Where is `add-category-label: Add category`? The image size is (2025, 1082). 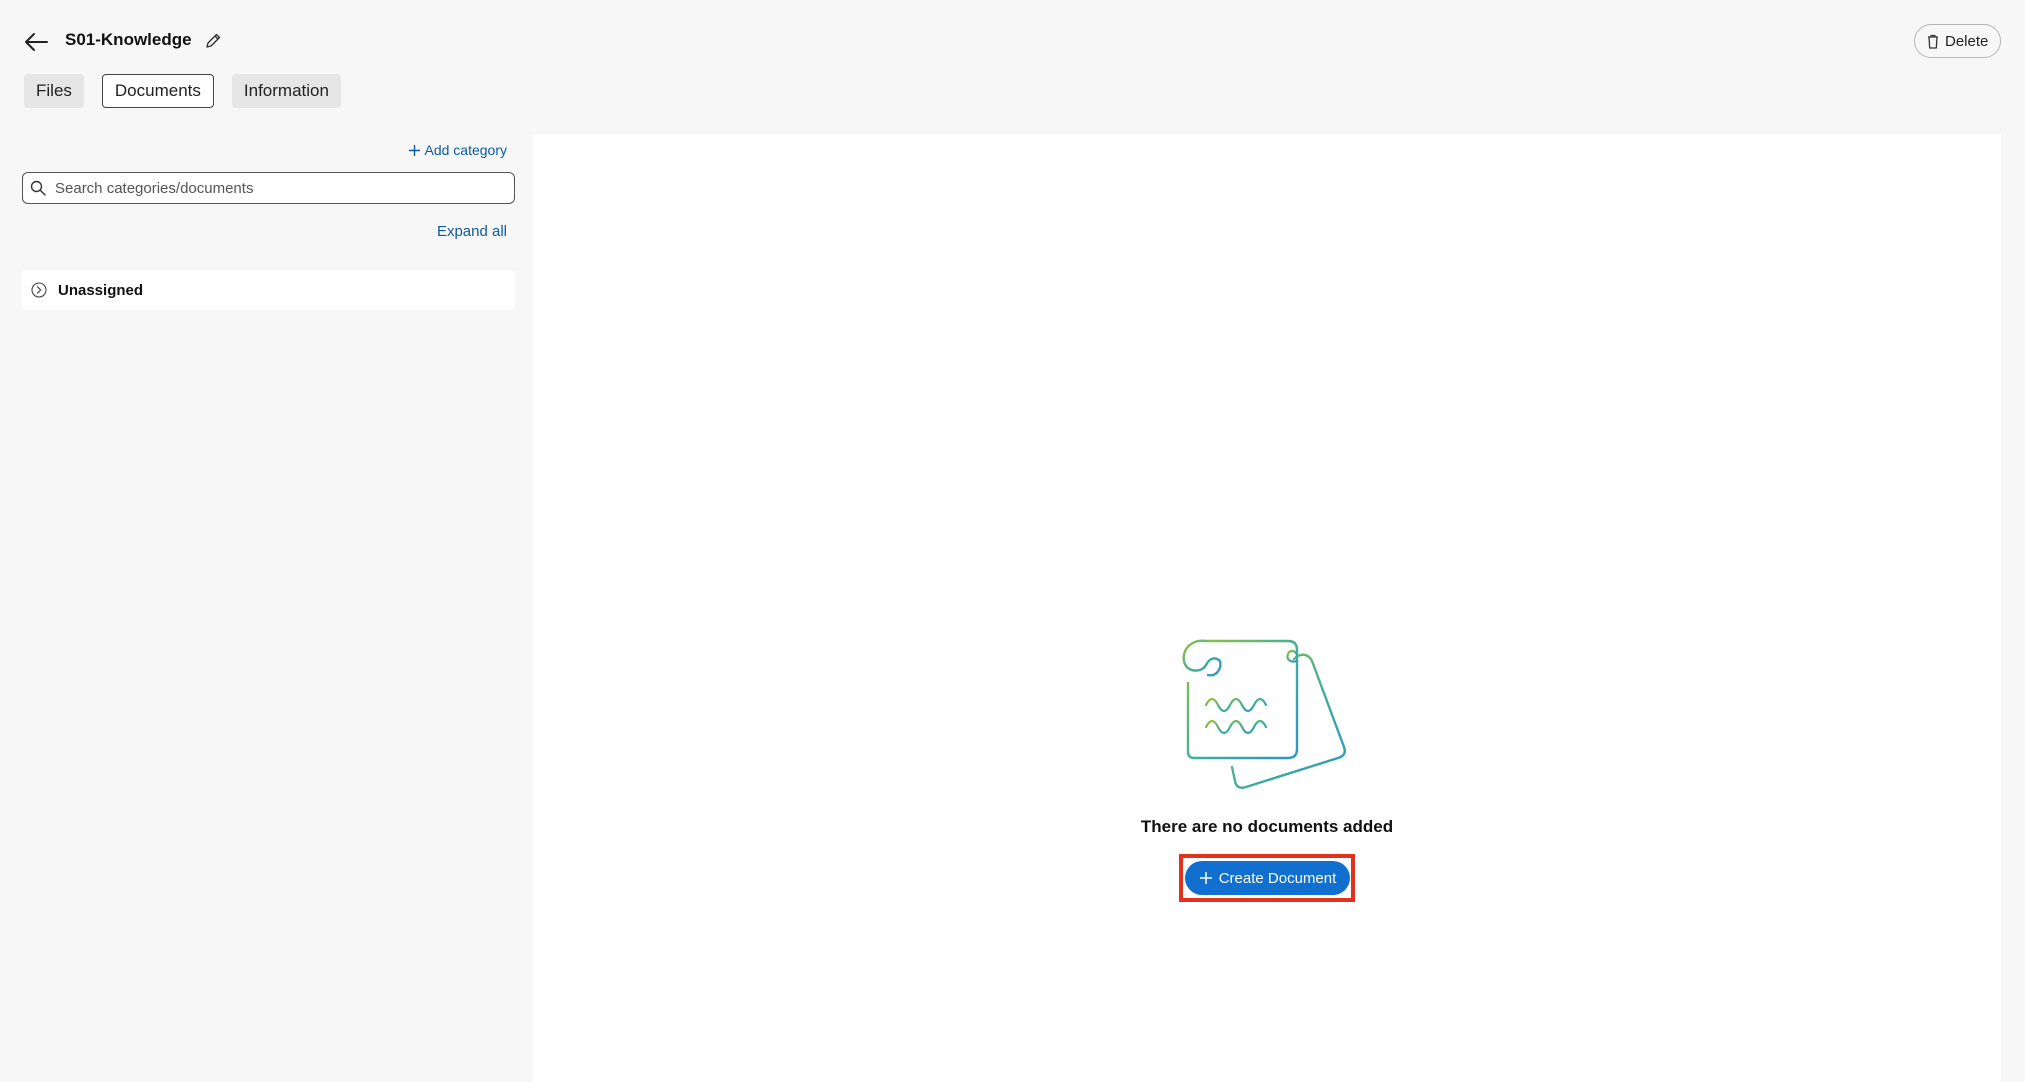 add-category-label: Add category is located at coordinates (466, 150).